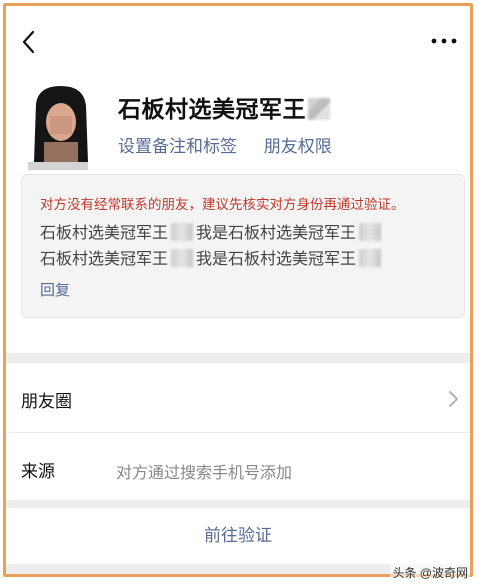  I want to click on moments-row: 朋友圈, so click(238, 398).